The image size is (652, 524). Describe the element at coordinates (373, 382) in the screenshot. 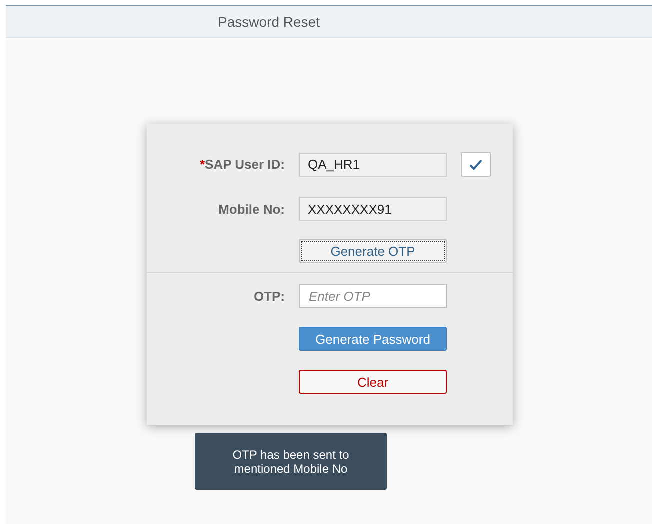

I see `clear-button: Clear` at that location.